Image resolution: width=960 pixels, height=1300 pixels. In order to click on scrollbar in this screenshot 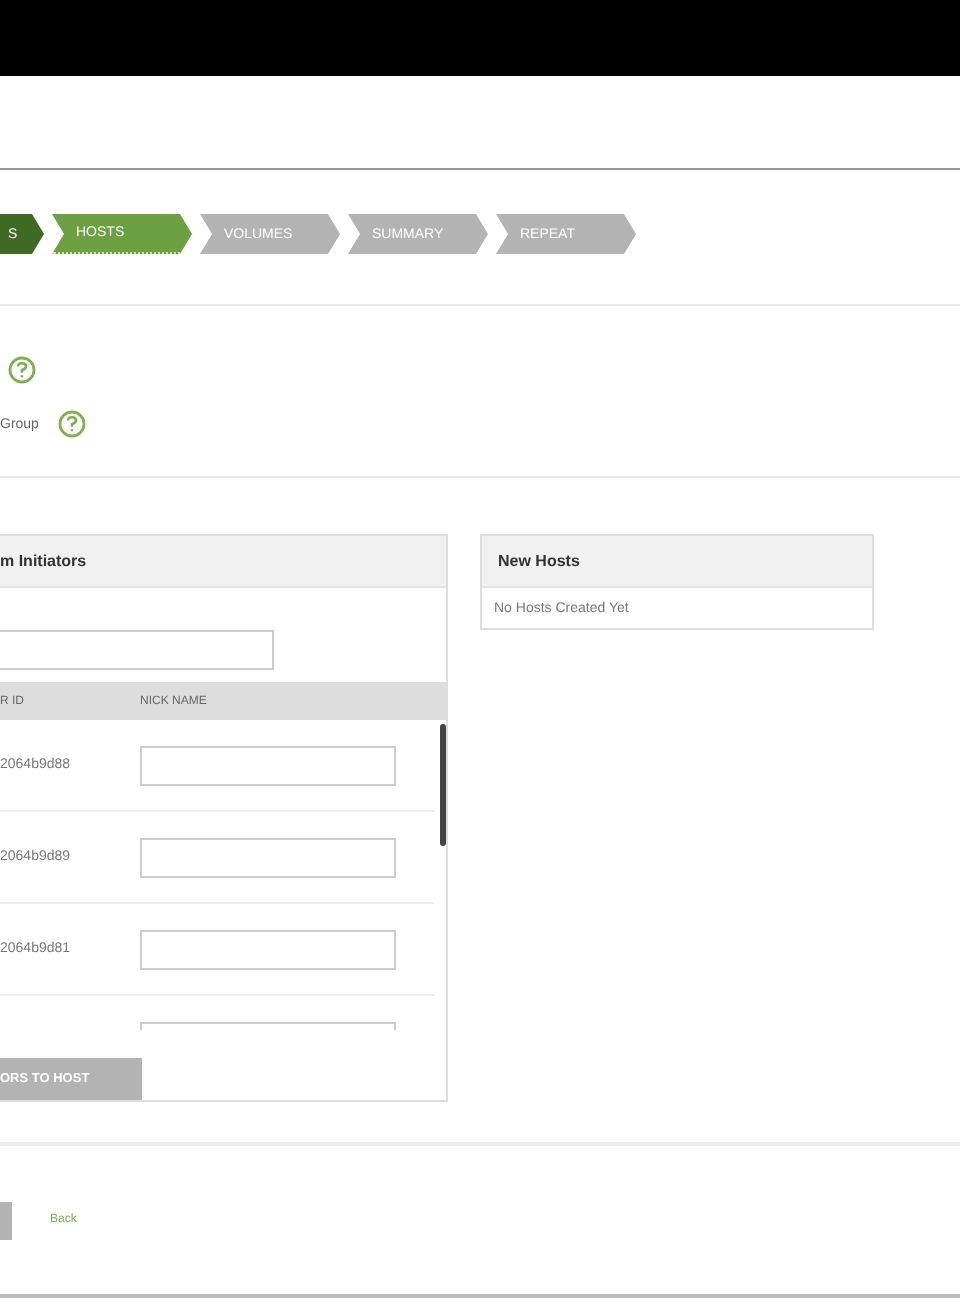, I will do `click(443, 785)`.